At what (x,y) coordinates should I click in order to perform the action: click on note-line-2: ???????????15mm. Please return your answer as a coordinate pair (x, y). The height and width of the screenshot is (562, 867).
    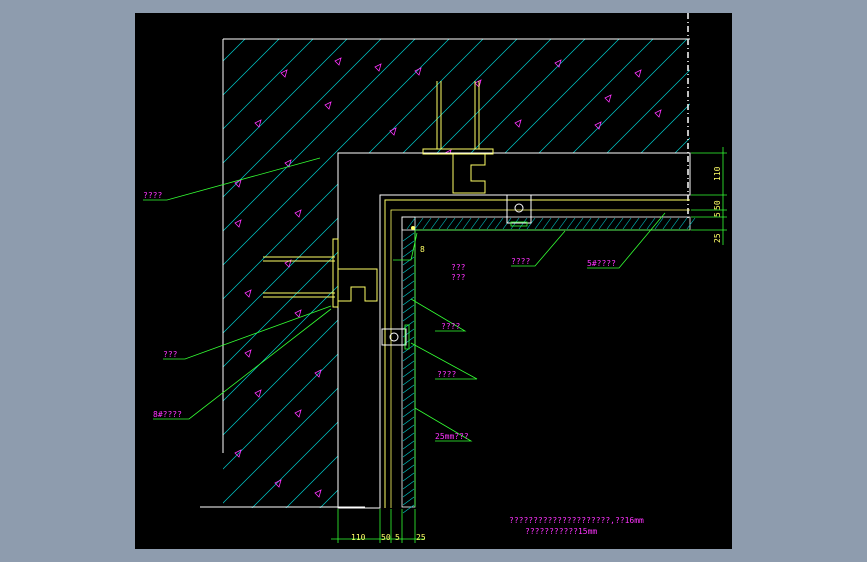
    Looking at the image, I should click on (561, 531).